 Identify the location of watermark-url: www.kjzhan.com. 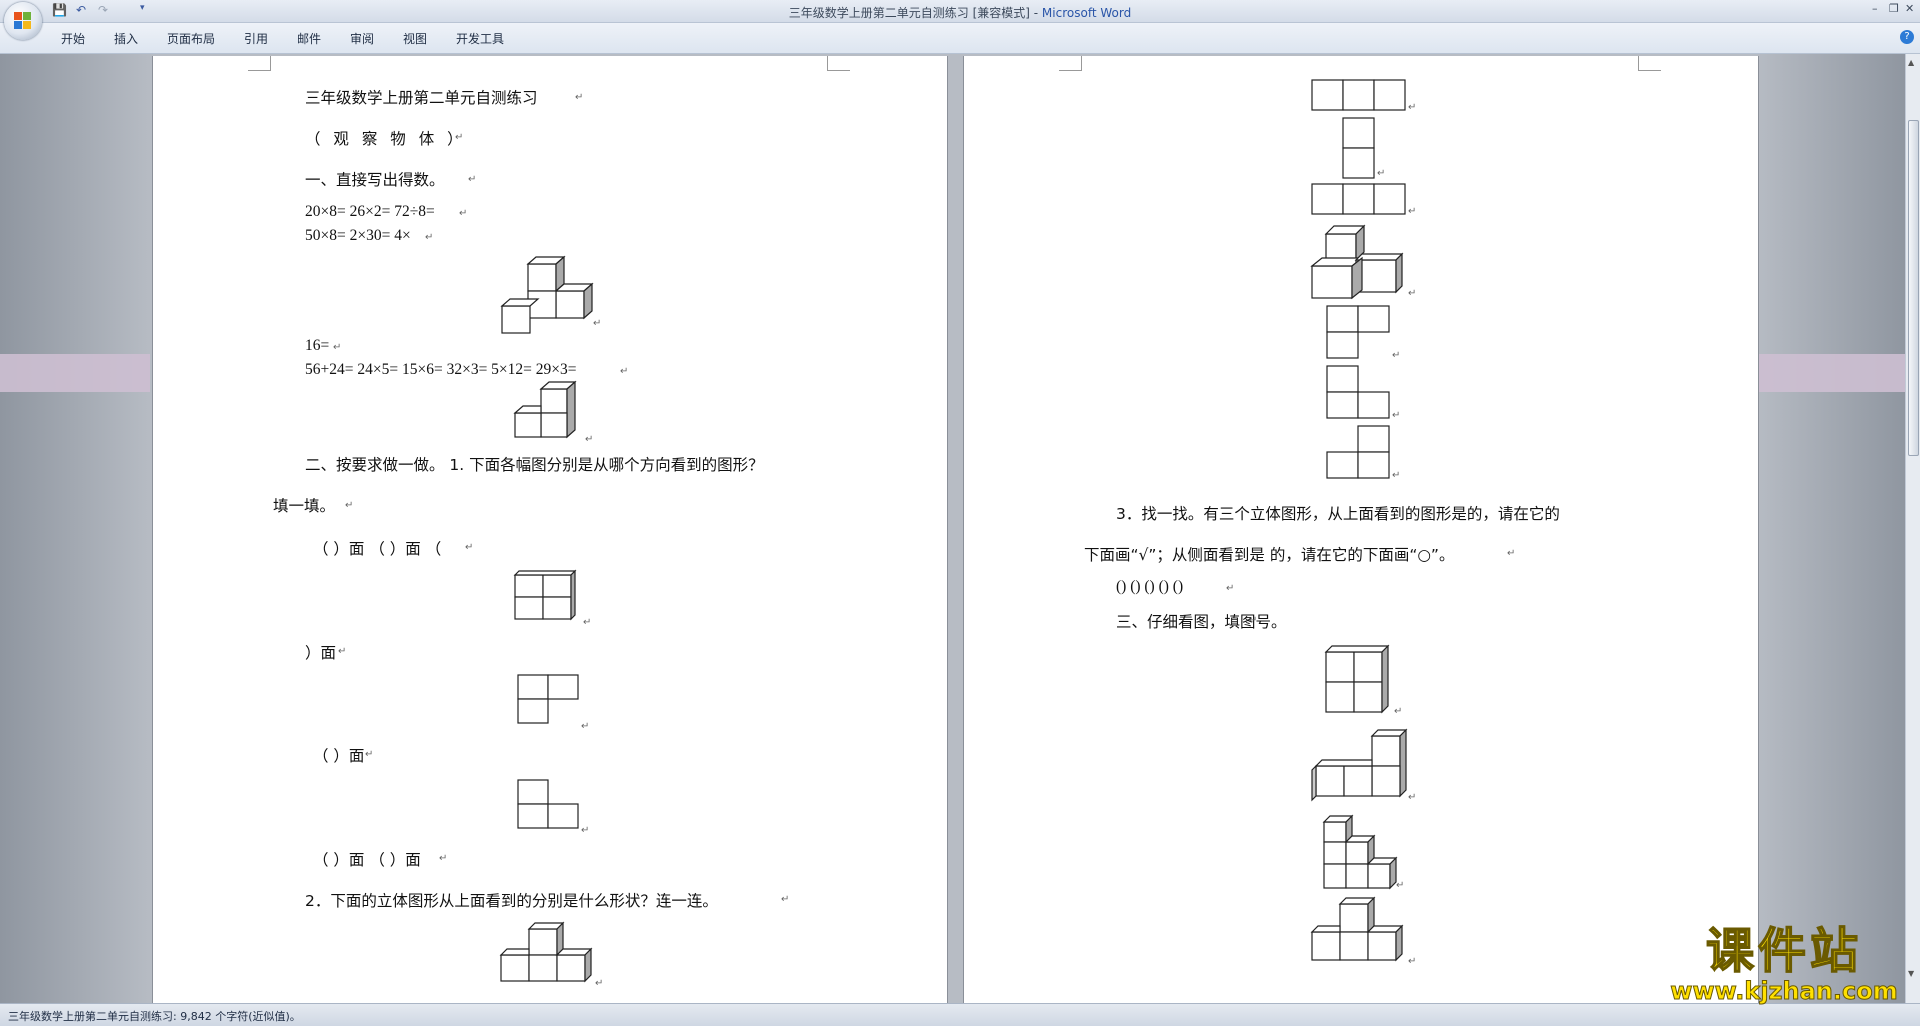
(1784, 991).